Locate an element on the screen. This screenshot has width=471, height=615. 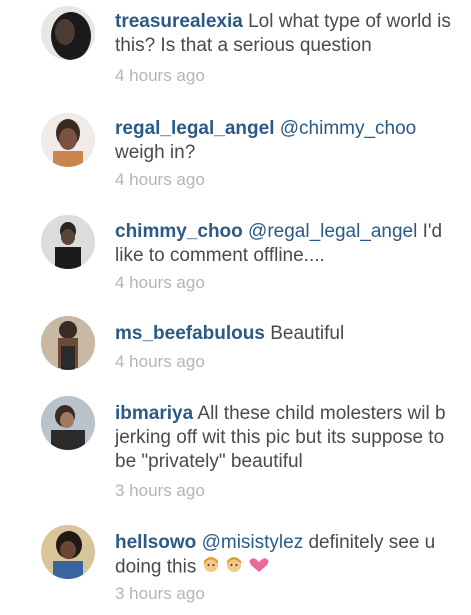
comment-username: treasurealexia is located at coordinates (179, 21).